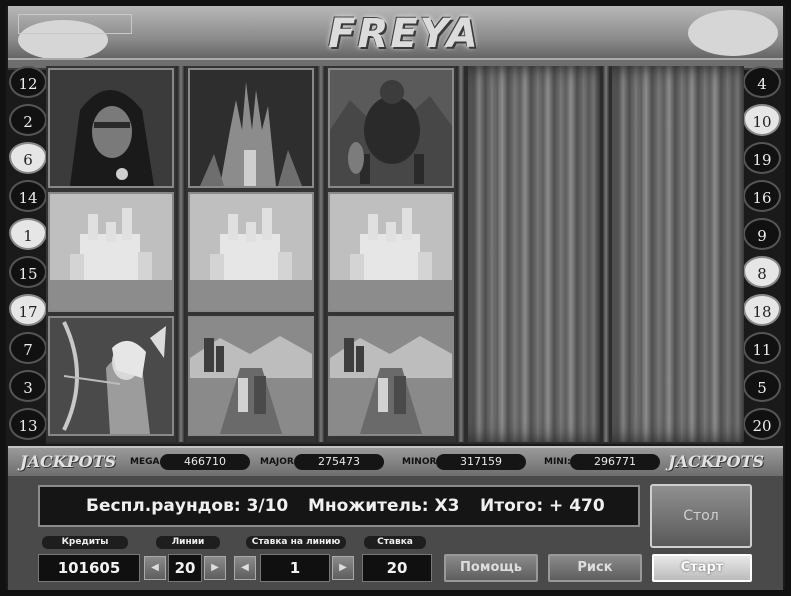 The image size is (791, 596). Describe the element at coordinates (251, 128) in the screenshot. I see `symbol-dark-castle-tower` at that location.